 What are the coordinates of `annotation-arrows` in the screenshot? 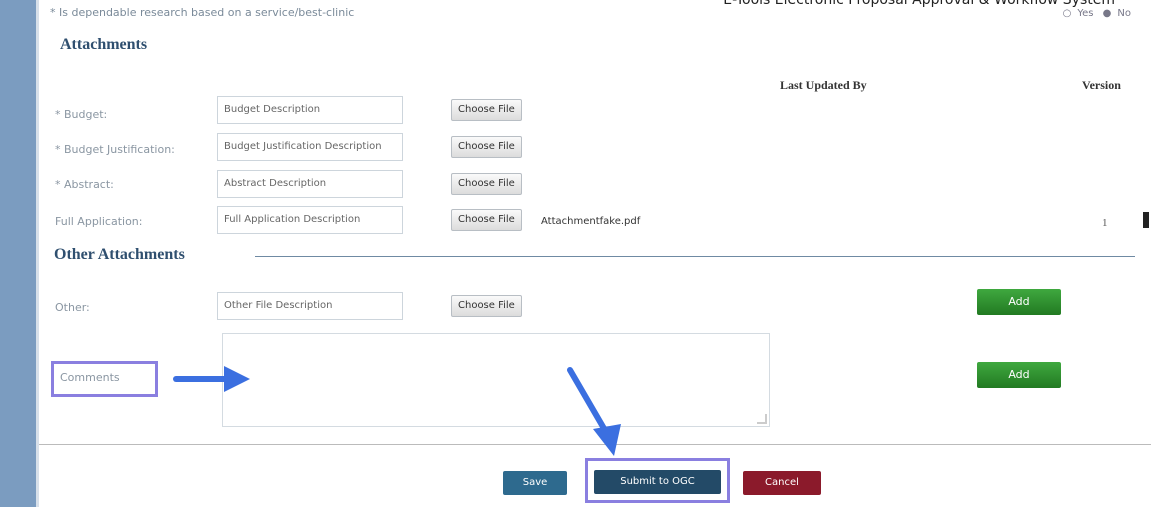 It's located at (397, 411).